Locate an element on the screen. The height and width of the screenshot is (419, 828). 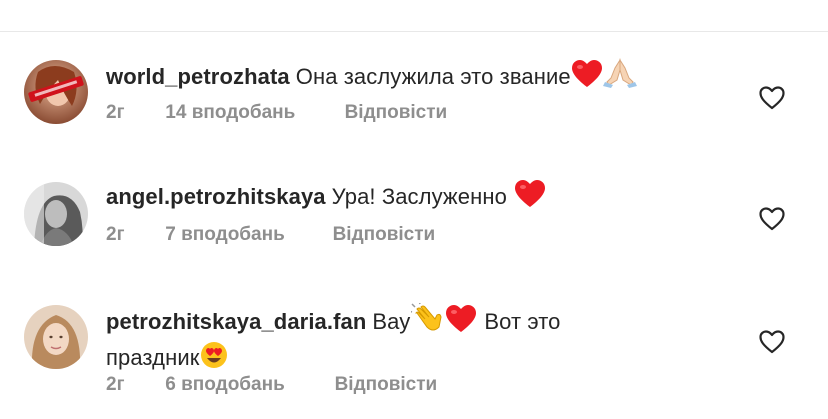
comment-text: Ура! Заслуженно is located at coordinates (419, 196).